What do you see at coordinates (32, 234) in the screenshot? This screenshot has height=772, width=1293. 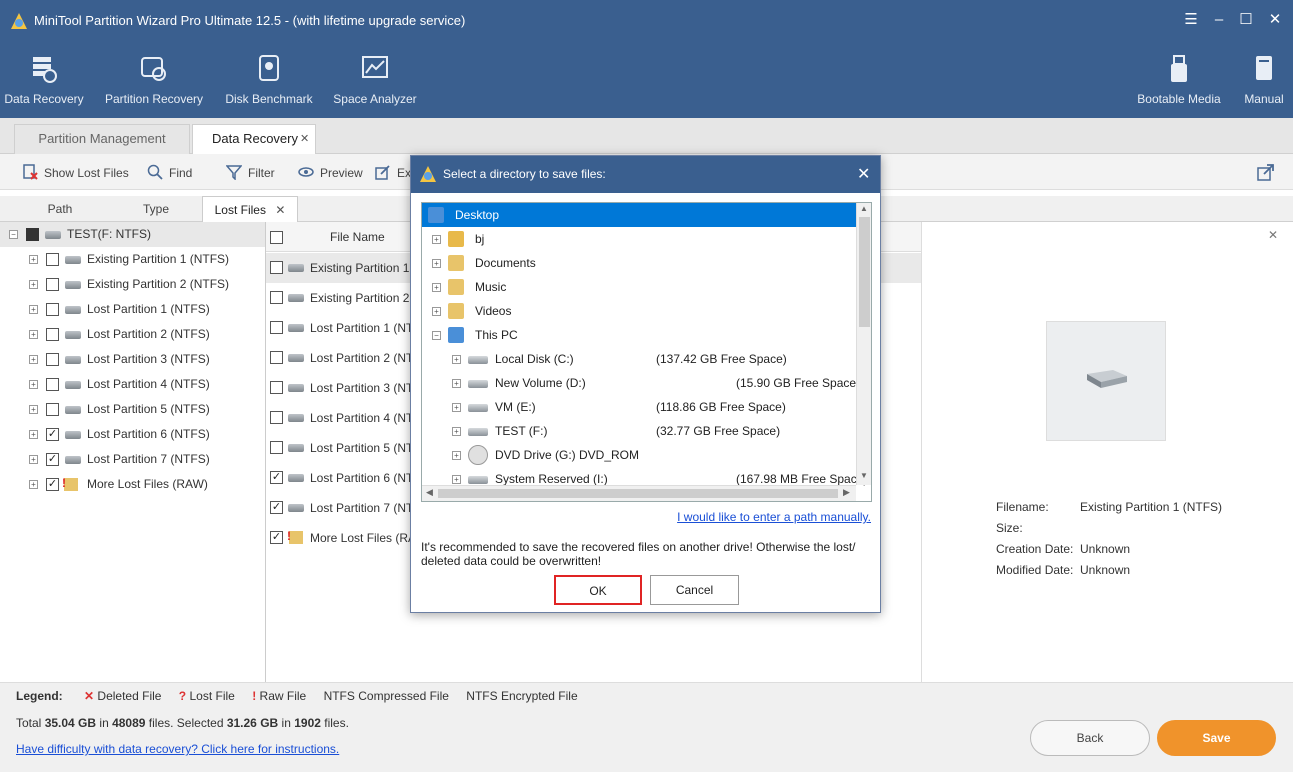 I see `tree-root-checkbox` at bounding box center [32, 234].